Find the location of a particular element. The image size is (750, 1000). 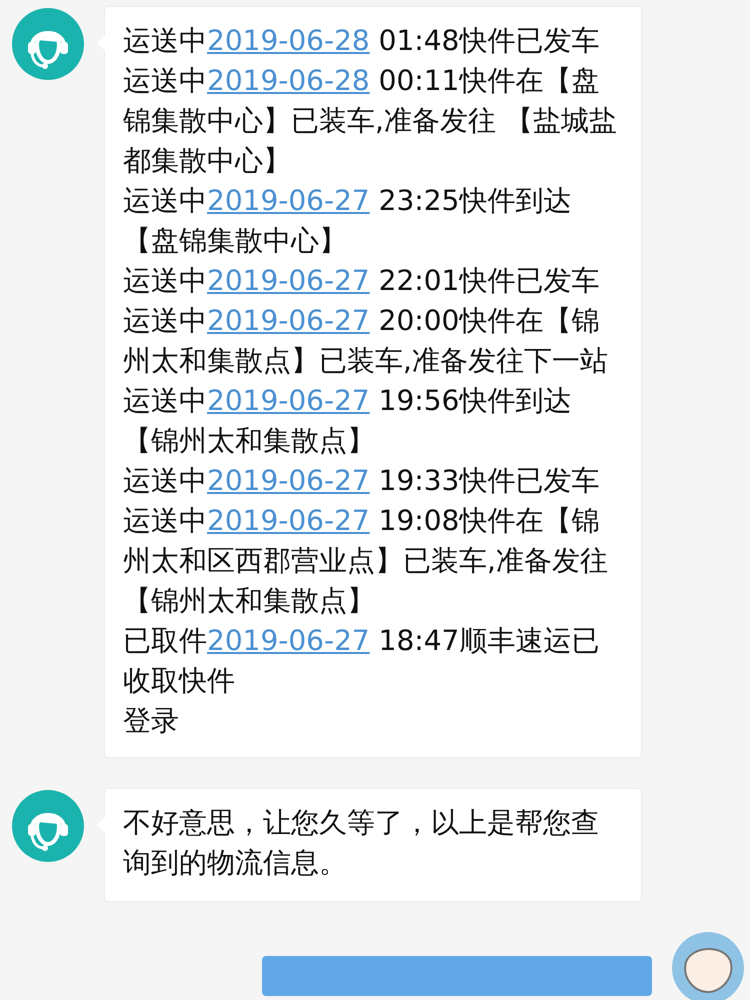

message-text: 不好意思，让您久等了，以上是帮您查询到的物流信息。 is located at coordinates (361, 843).